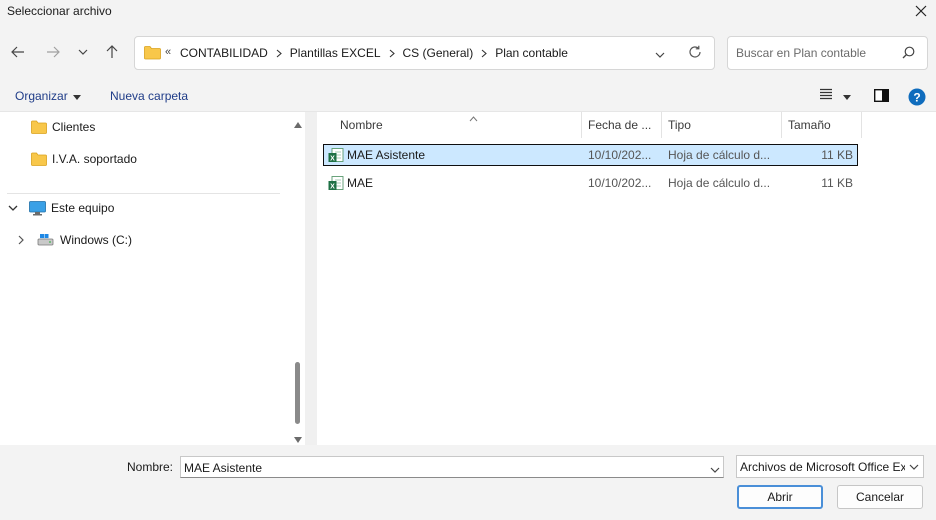 This screenshot has height=520, width=936. I want to click on cancelar-button: Cancelar, so click(880, 497).